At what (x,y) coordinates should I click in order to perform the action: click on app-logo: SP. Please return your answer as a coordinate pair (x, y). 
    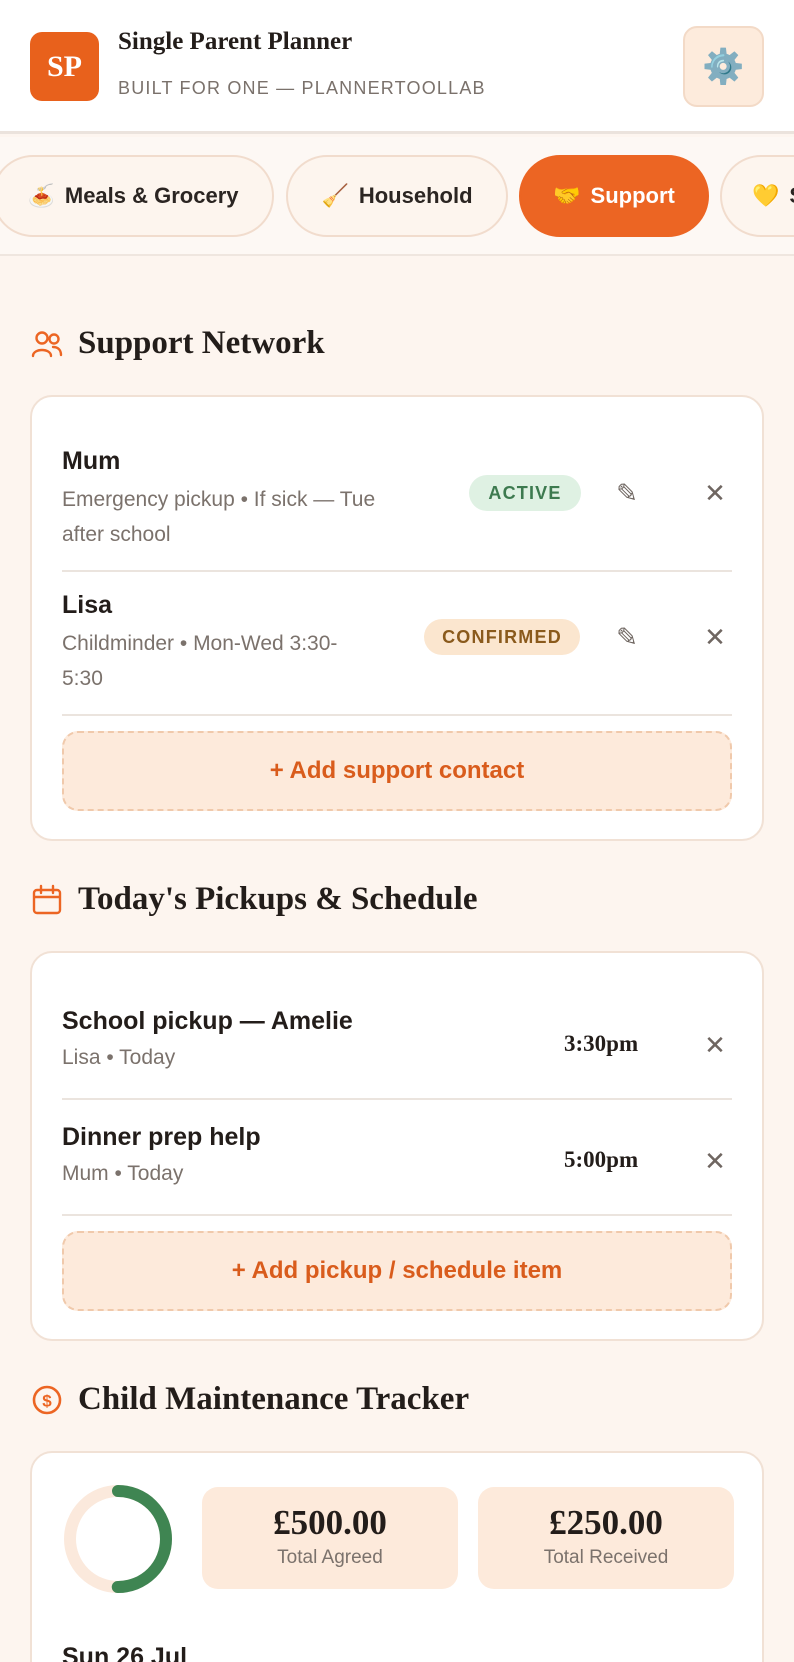
    Looking at the image, I should click on (64, 66).